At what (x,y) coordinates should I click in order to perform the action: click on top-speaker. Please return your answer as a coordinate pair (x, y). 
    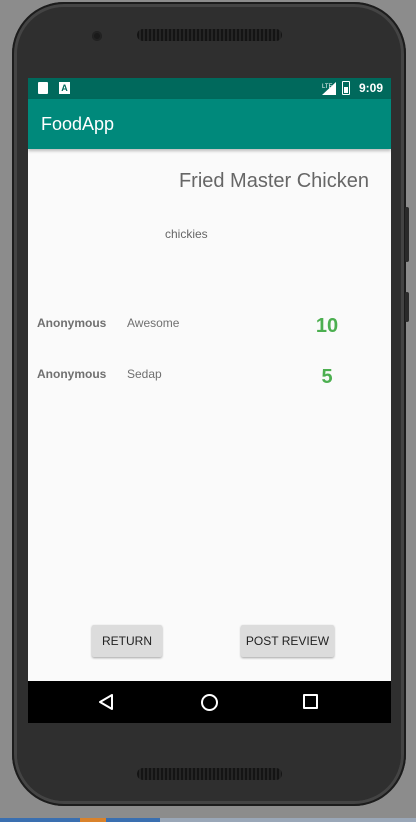
    Looking at the image, I should click on (209, 35).